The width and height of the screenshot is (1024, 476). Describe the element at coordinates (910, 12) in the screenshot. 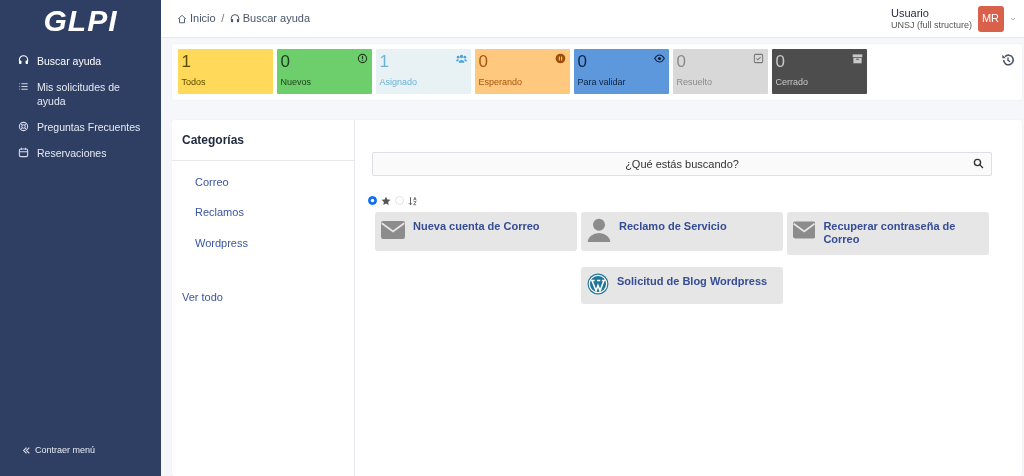

I see `user-name: Usuario` at that location.